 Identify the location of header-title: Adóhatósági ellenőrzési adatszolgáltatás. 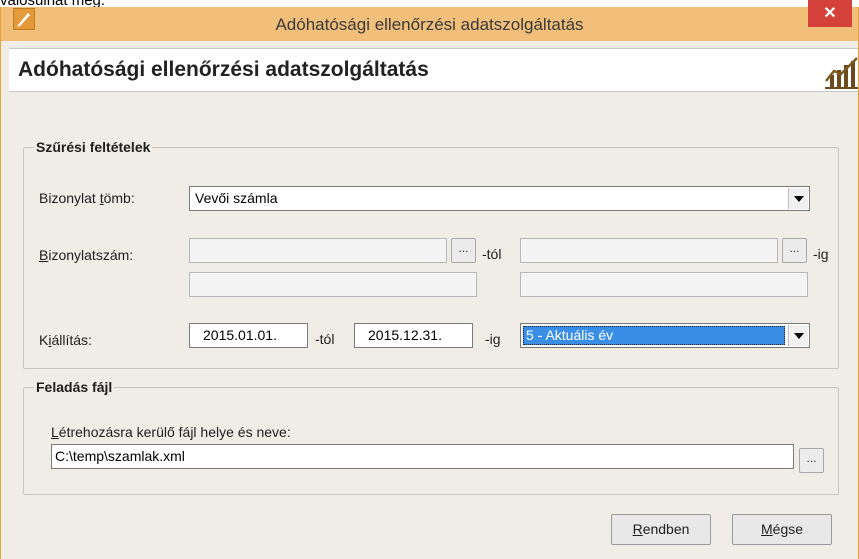
(223, 69).